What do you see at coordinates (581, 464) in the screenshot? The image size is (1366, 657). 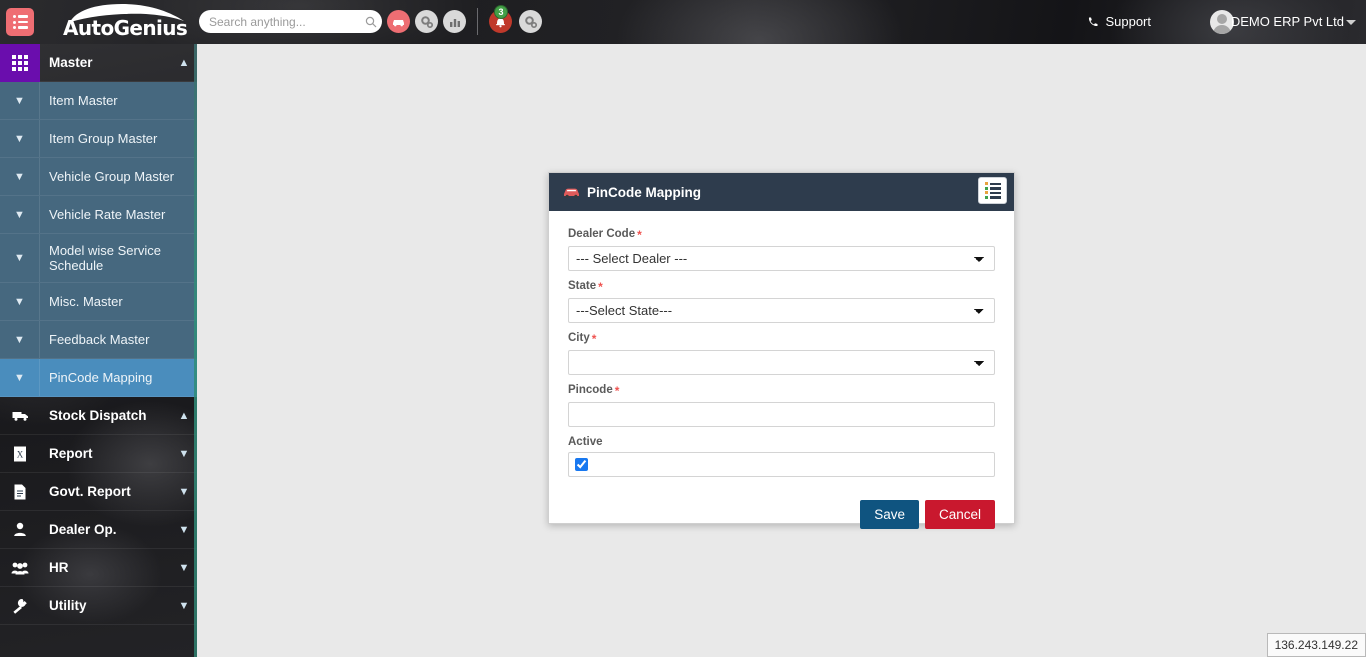 I see `active-checkbox` at bounding box center [581, 464].